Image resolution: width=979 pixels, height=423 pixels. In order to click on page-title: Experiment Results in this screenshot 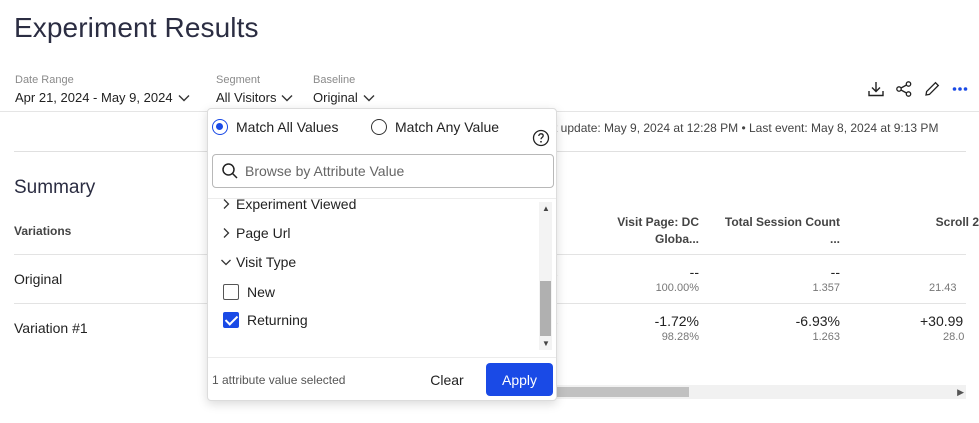, I will do `click(136, 27)`.